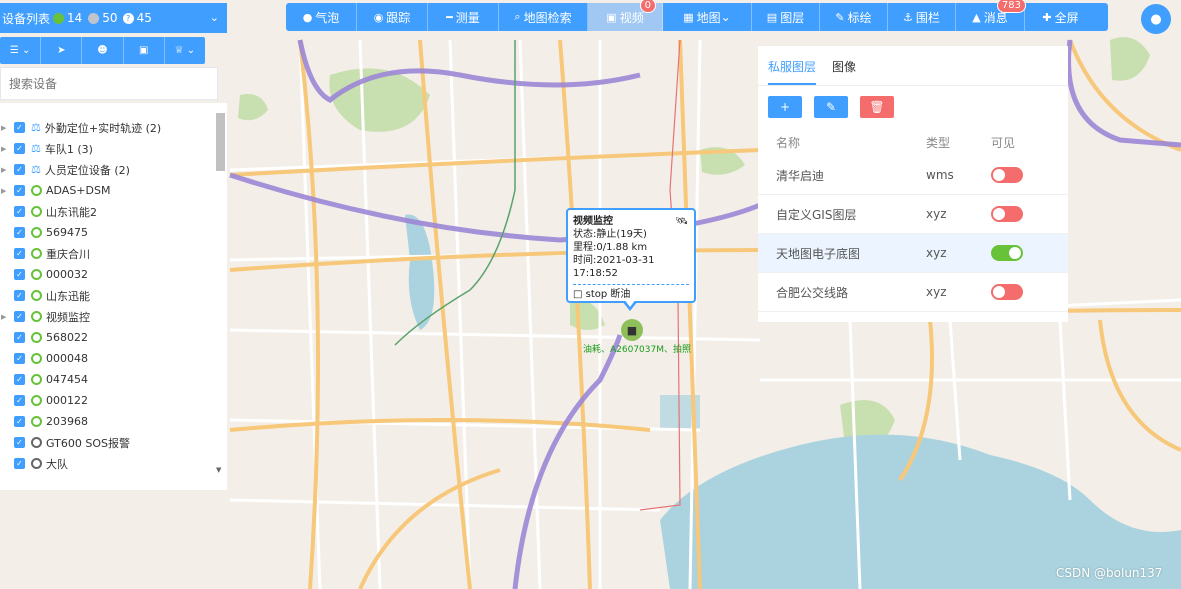  What do you see at coordinates (113, 232) in the screenshot?
I see `tree-item: ✓ 569475` at bounding box center [113, 232].